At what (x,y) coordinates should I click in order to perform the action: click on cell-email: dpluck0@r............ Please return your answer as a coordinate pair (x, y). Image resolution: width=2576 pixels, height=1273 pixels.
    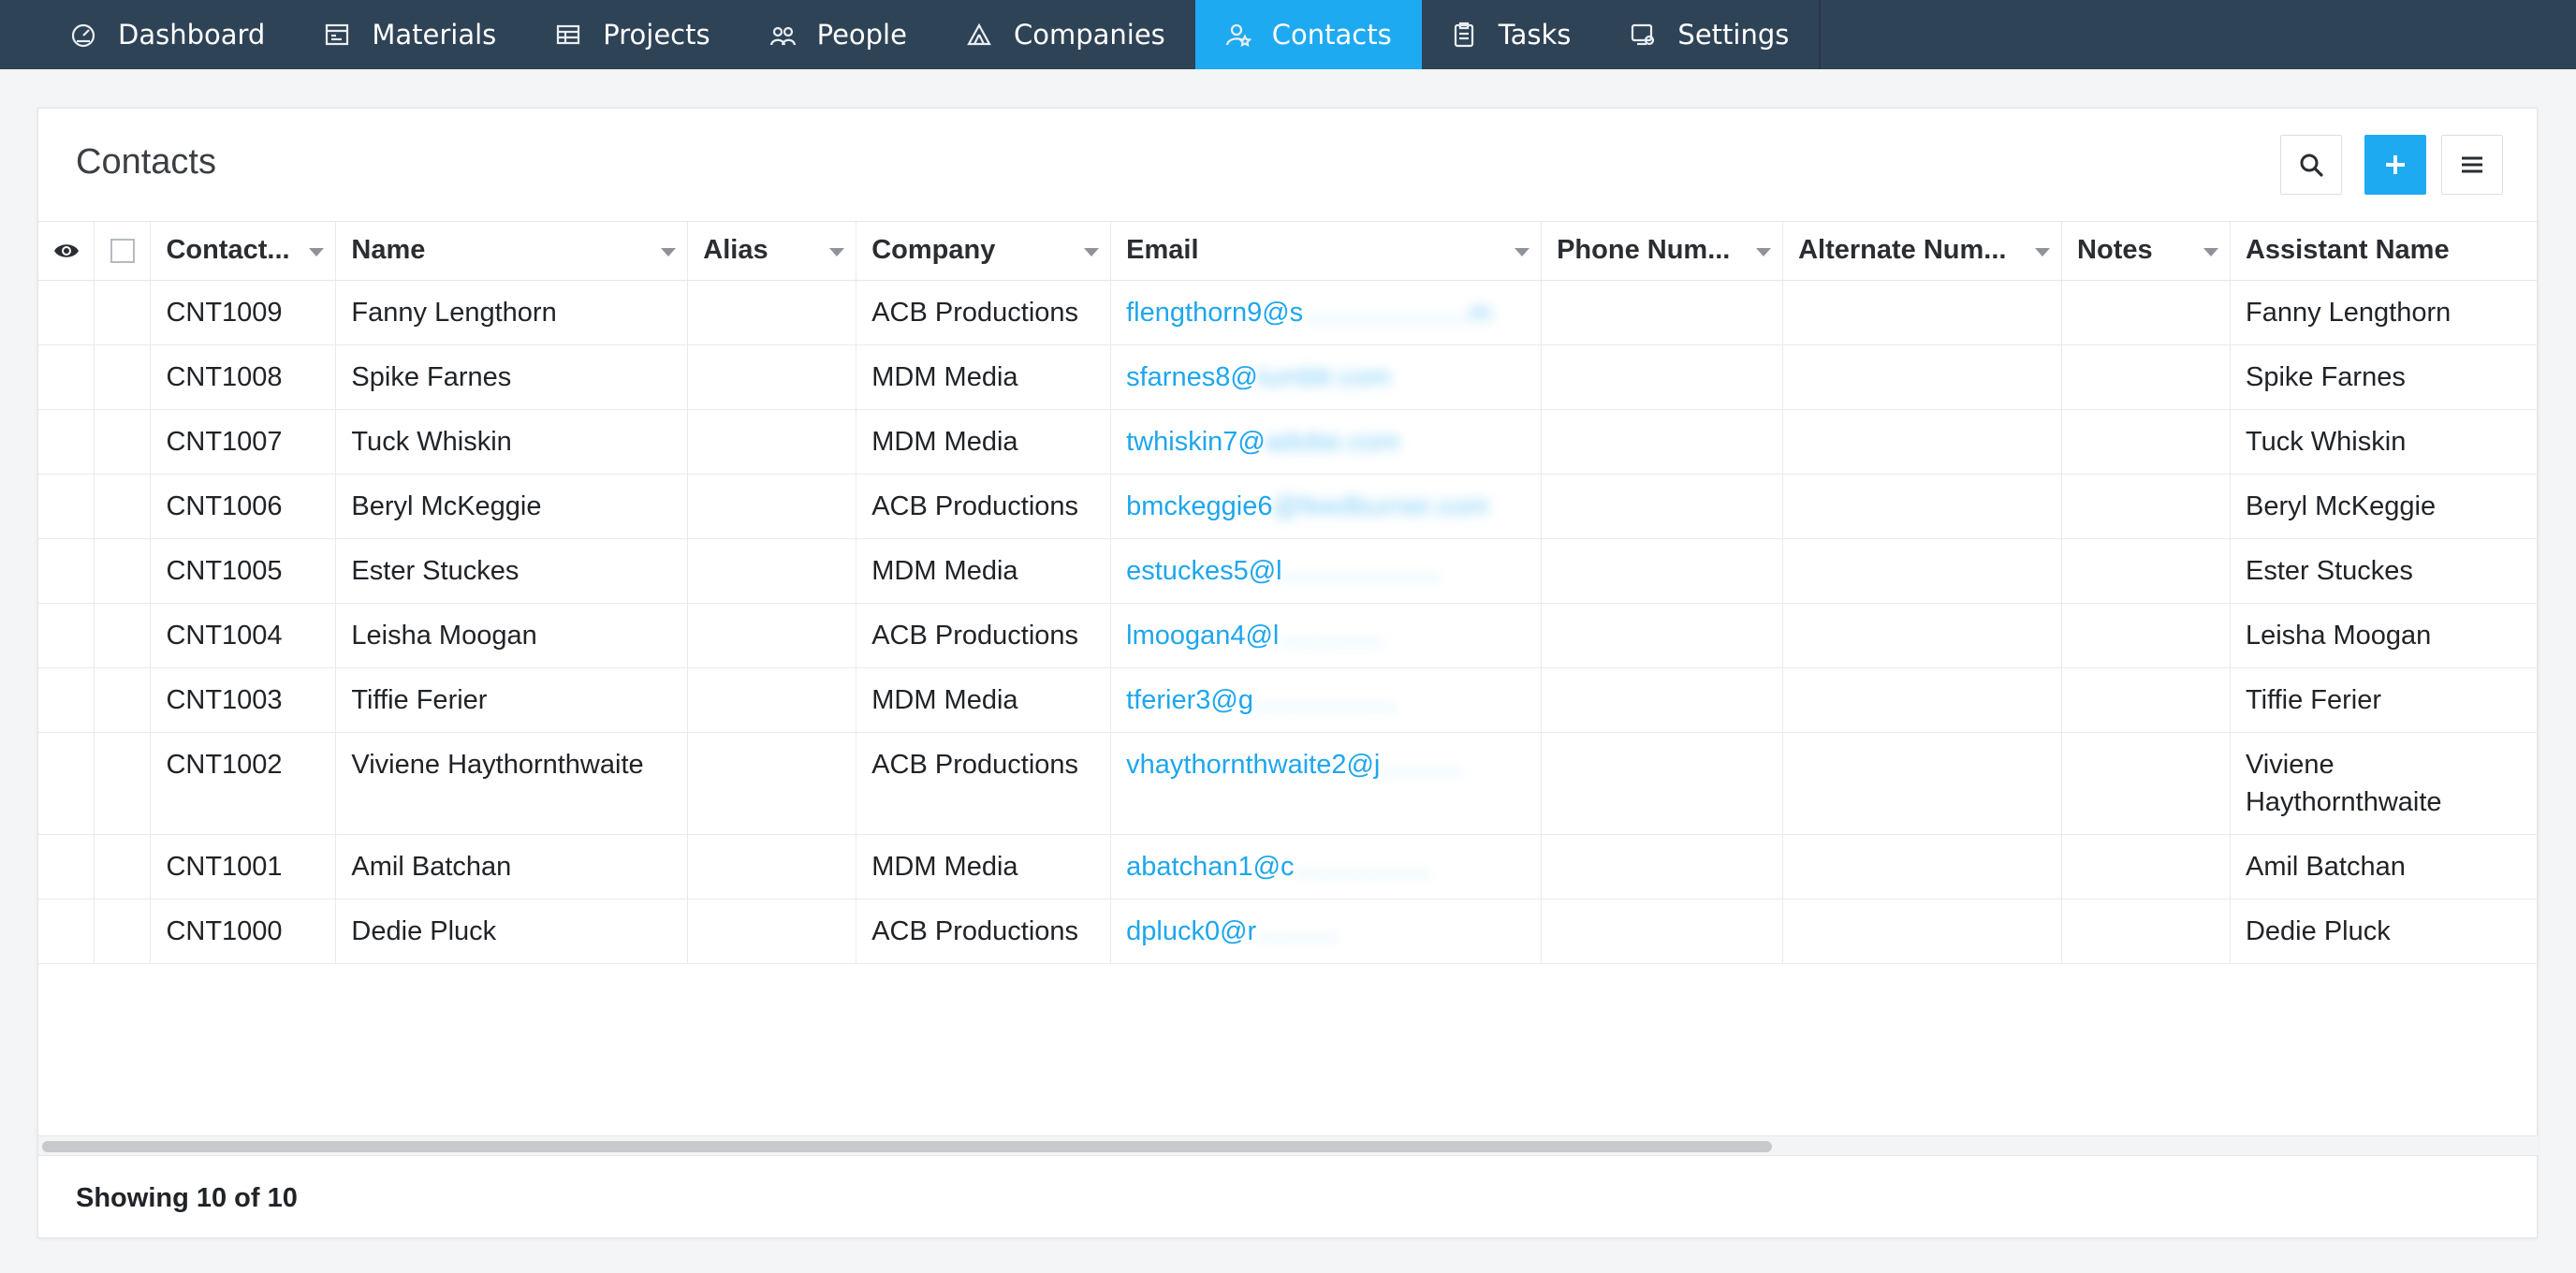
    Looking at the image, I should click on (1326, 931).